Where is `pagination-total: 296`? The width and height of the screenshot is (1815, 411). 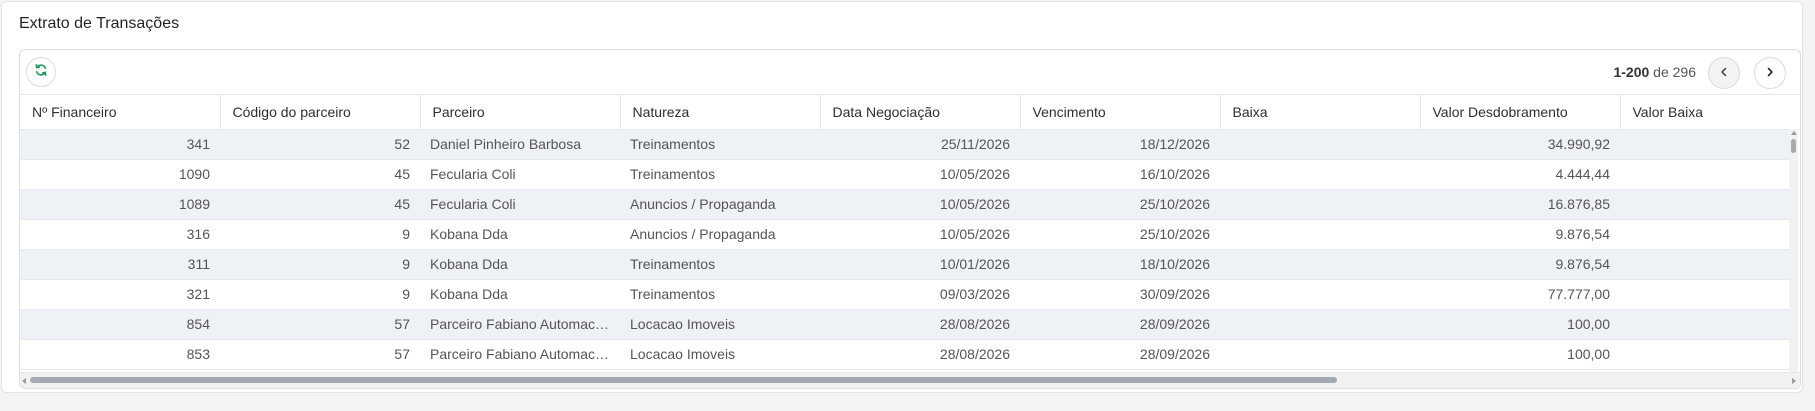 pagination-total: 296 is located at coordinates (1684, 72).